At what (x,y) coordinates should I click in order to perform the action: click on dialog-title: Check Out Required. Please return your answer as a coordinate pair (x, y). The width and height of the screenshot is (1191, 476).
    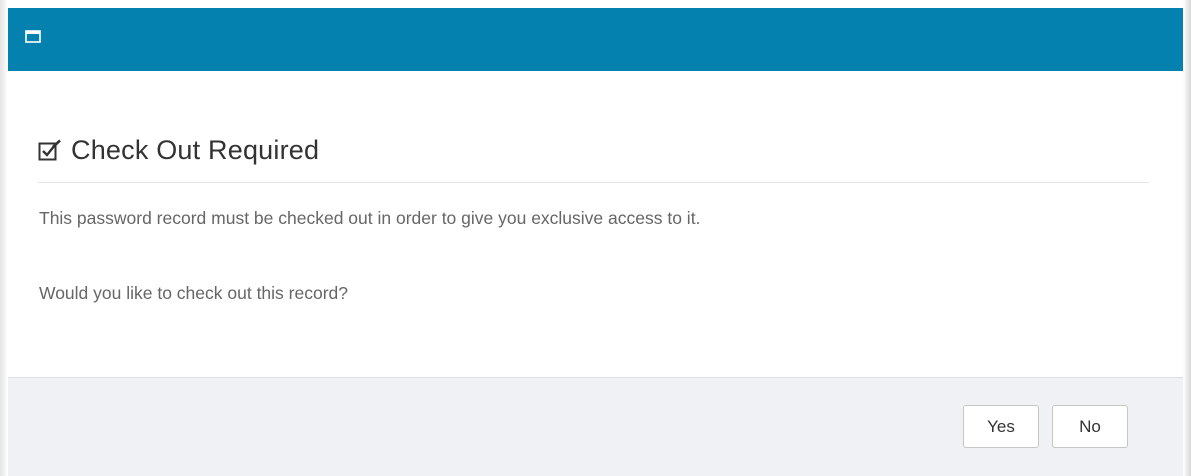
    Looking at the image, I should click on (195, 149).